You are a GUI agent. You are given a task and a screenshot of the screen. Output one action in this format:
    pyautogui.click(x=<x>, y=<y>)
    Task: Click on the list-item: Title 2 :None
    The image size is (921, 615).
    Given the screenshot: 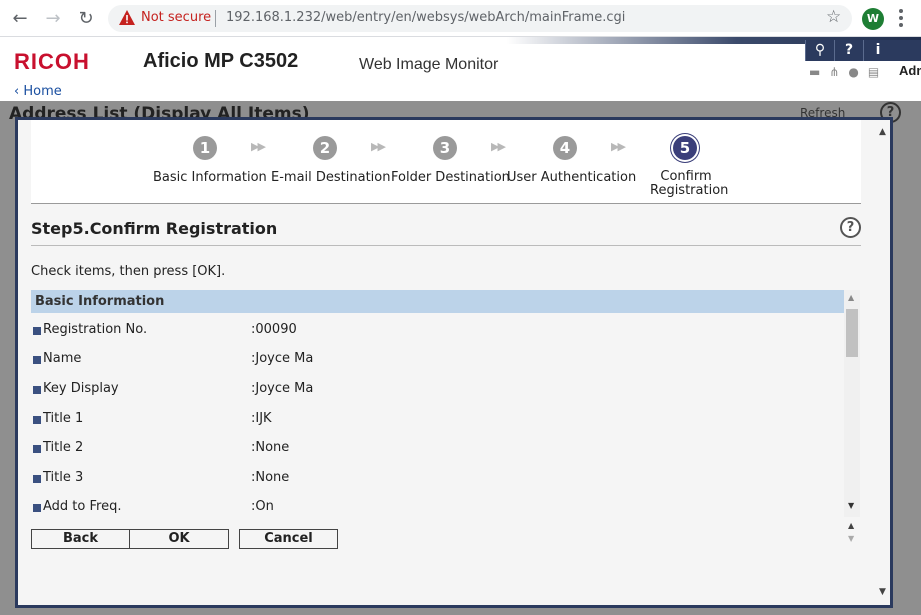 What is the action you would take?
    pyautogui.click(x=437, y=448)
    